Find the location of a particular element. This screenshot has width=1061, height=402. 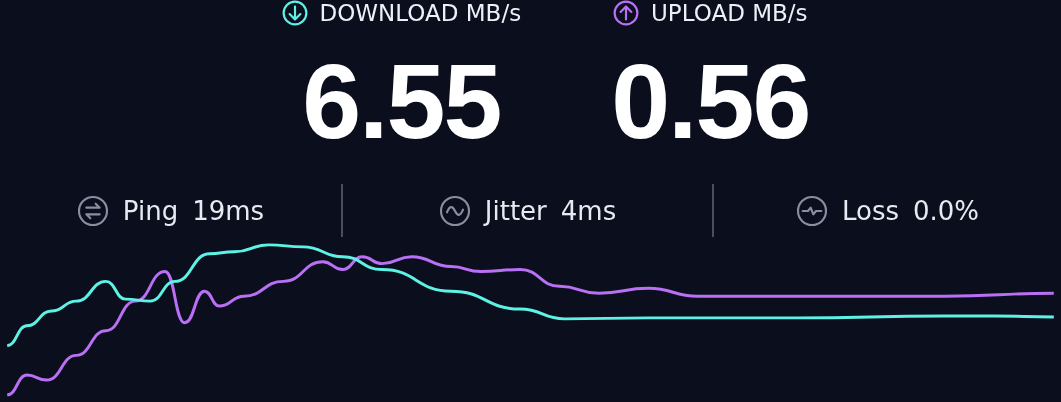

stat-value: 4ms is located at coordinates (588, 210).